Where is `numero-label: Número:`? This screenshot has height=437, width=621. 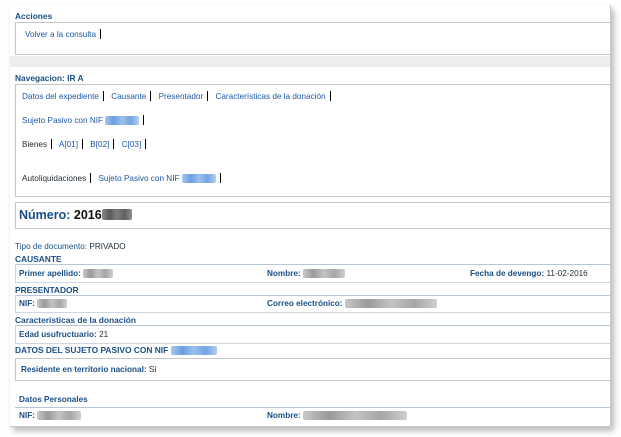 numero-label: Número: is located at coordinates (45, 215).